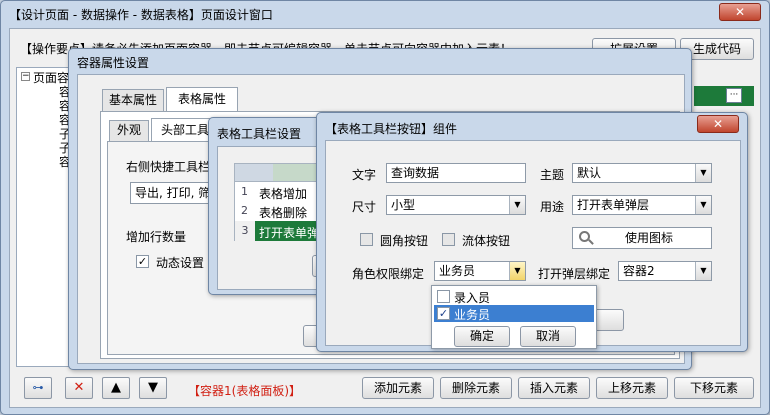 This screenshot has width=770, height=415. What do you see at coordinates (141, 15) in the screenshot?
I see `main-window-title: 【设计页面 - 数据操作 - 数据表格】页面设计窗口` at bounding box center [141, 15].